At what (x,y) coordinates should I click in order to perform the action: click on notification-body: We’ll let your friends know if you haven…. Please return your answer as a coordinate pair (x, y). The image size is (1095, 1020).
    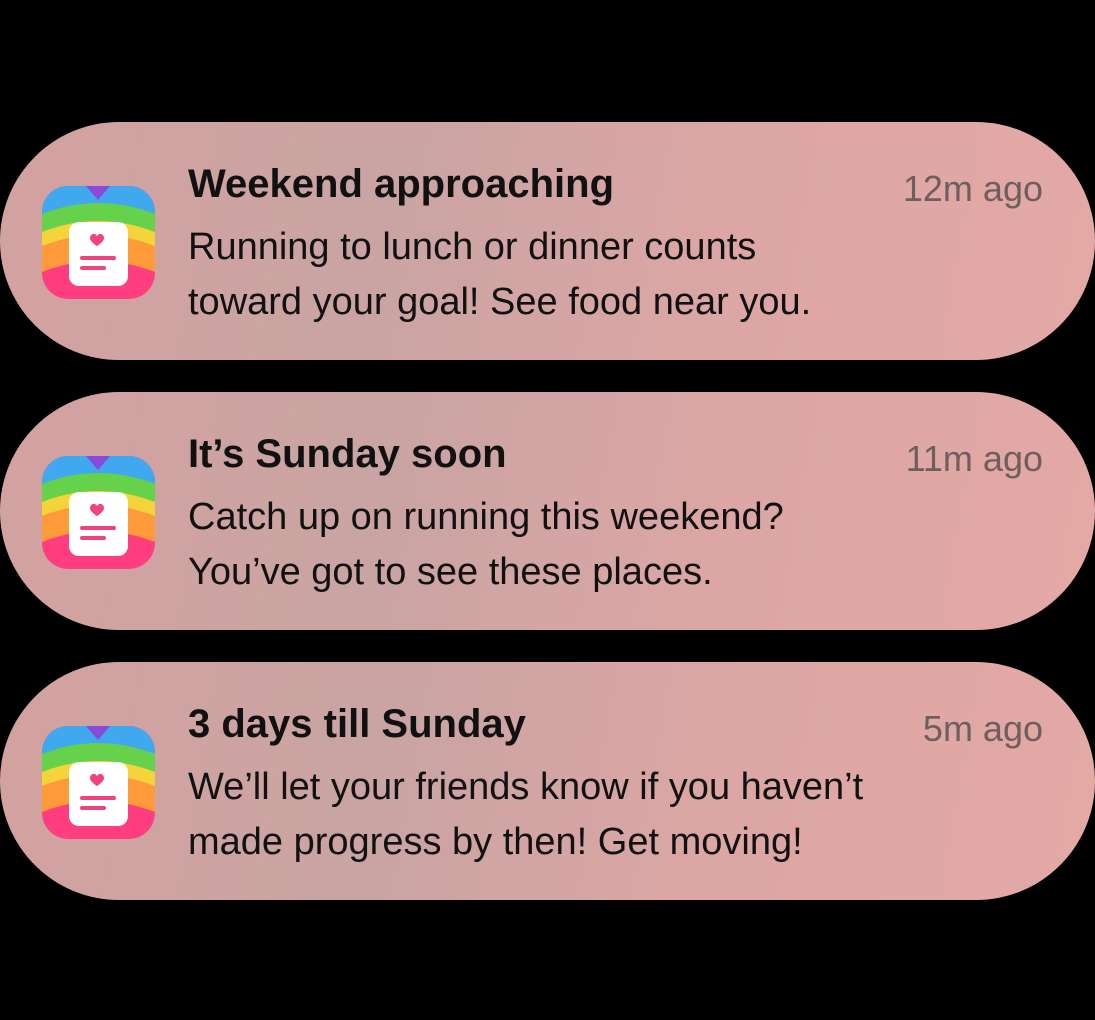
    Looking at the image, I should click on (628, 815).